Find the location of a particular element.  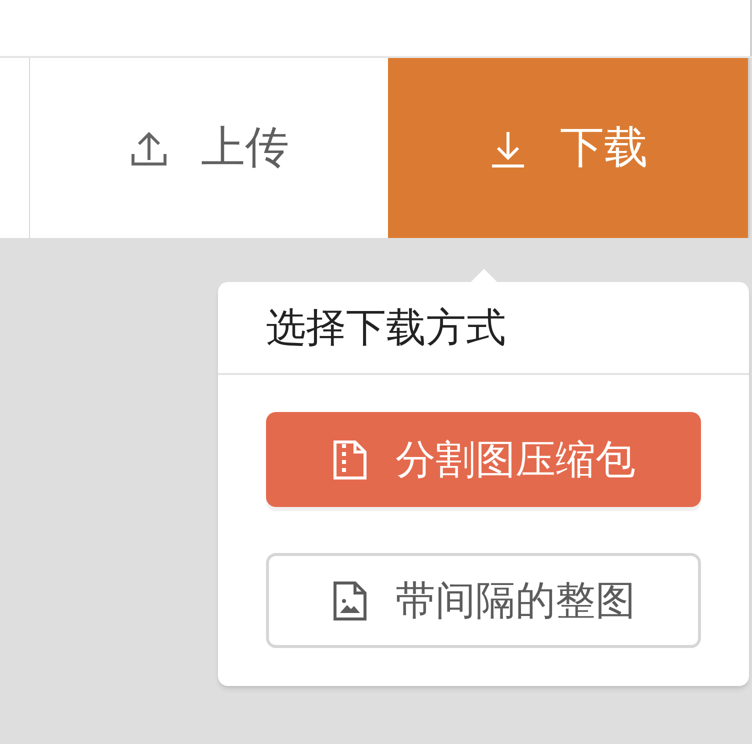

popover-title: 选择下载方式 is located at coordinates (483, 328).